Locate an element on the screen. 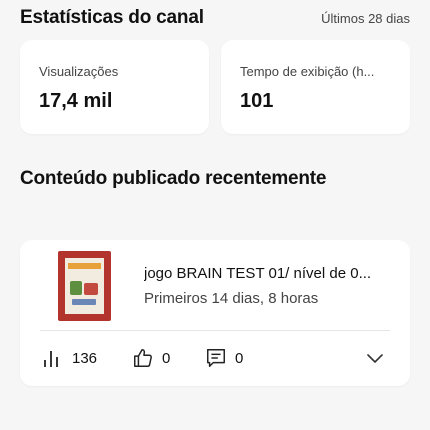  views-stat-label: Visualizações is located at coordinates (79, 71).